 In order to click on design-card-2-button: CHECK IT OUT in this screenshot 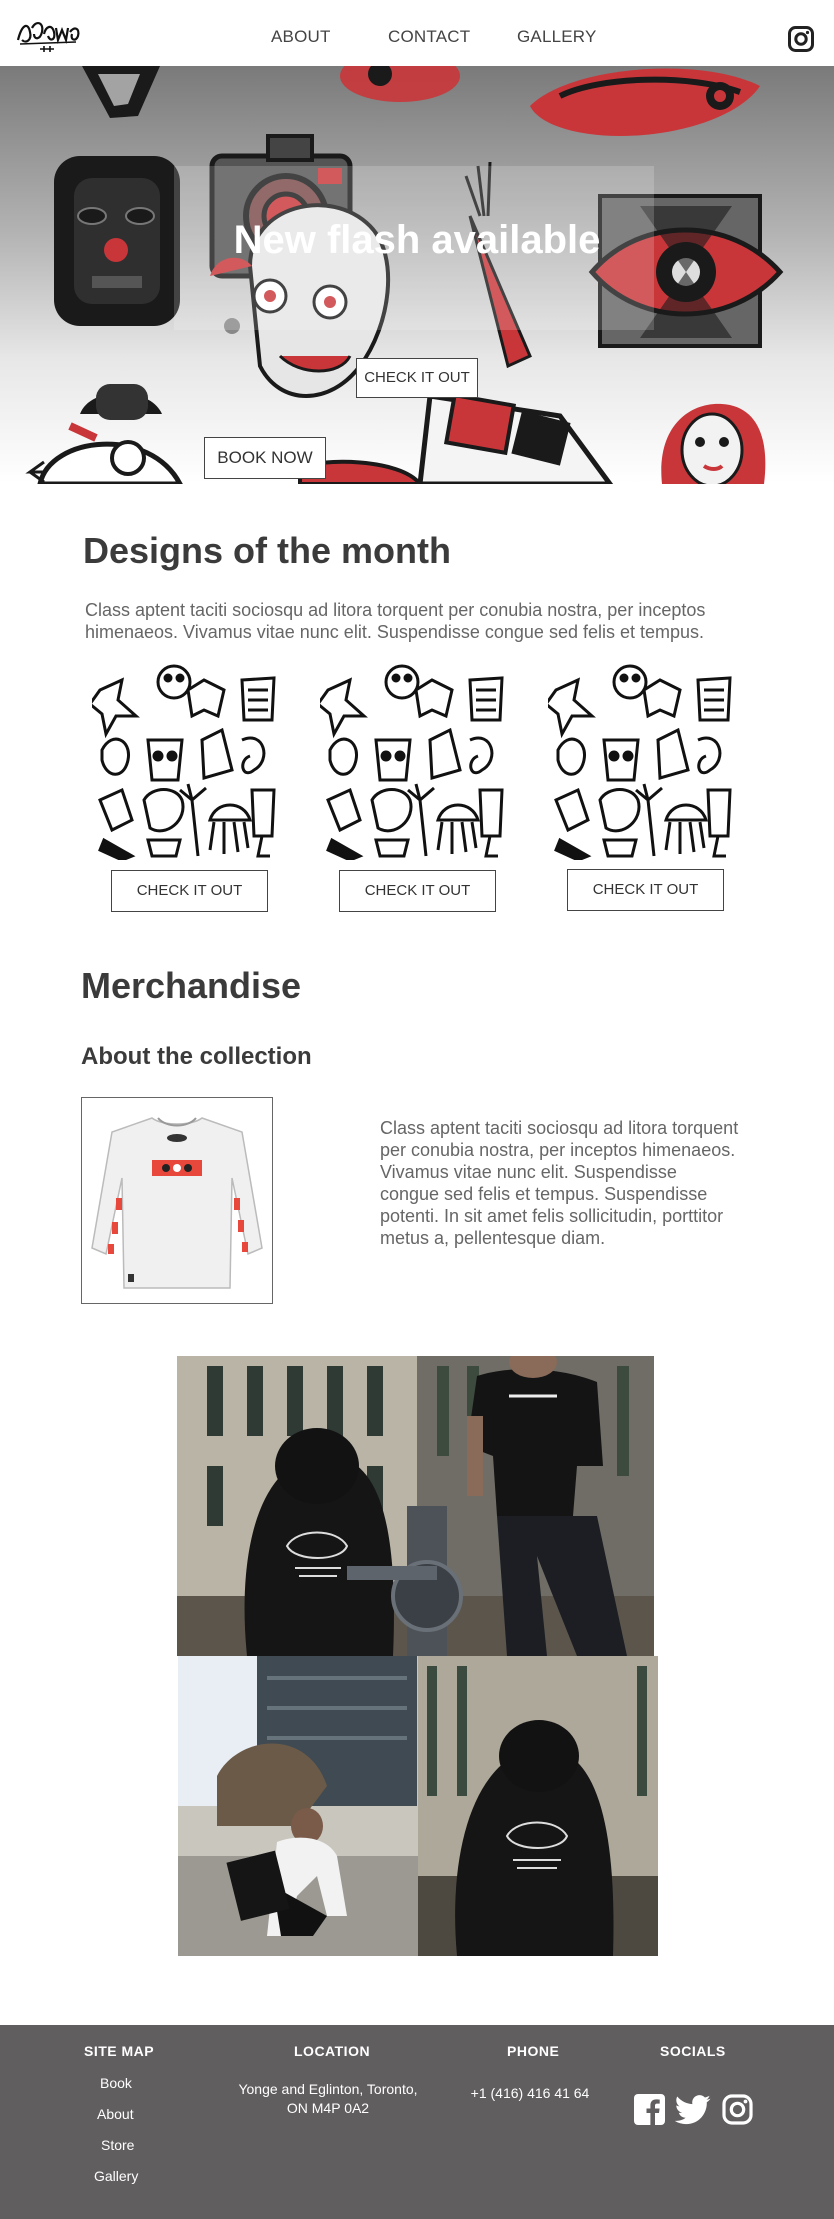, I will do `click(417, 891)`.